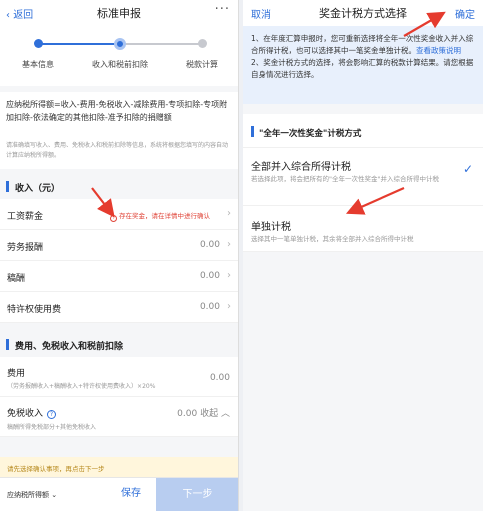 The height and width of the screenshot is (511, 483). What do you see at coordinates (38, 64) in the screenshot?
I see `step-label-basic: 基本信息` at bounding box center [38, 64].